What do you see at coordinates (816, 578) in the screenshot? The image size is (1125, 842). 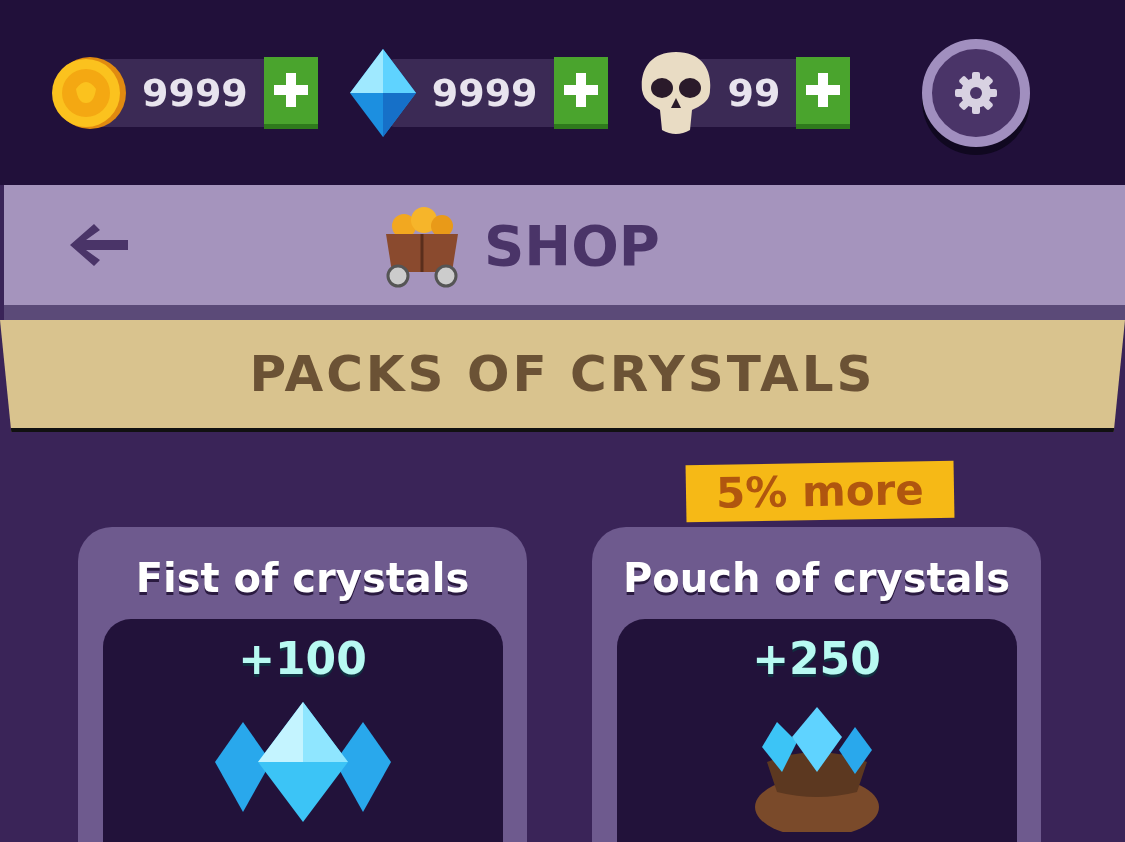 I see `pack-name: Pouch of crystals` at bounding box center [816, 578].